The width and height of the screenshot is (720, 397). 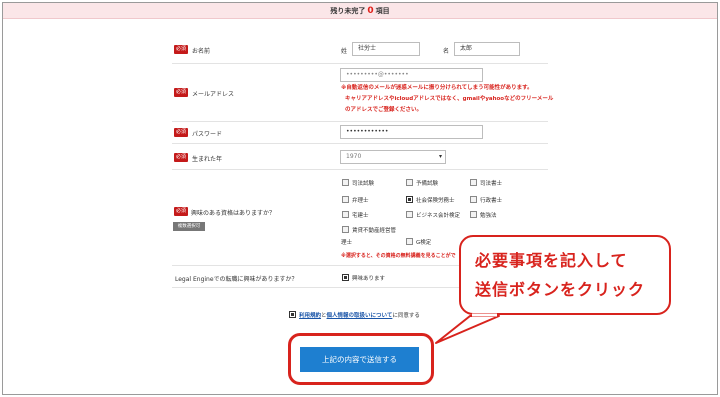 I want to click on callout-line-2: 送信ボタンをクリック, so click(x=560, y=289).